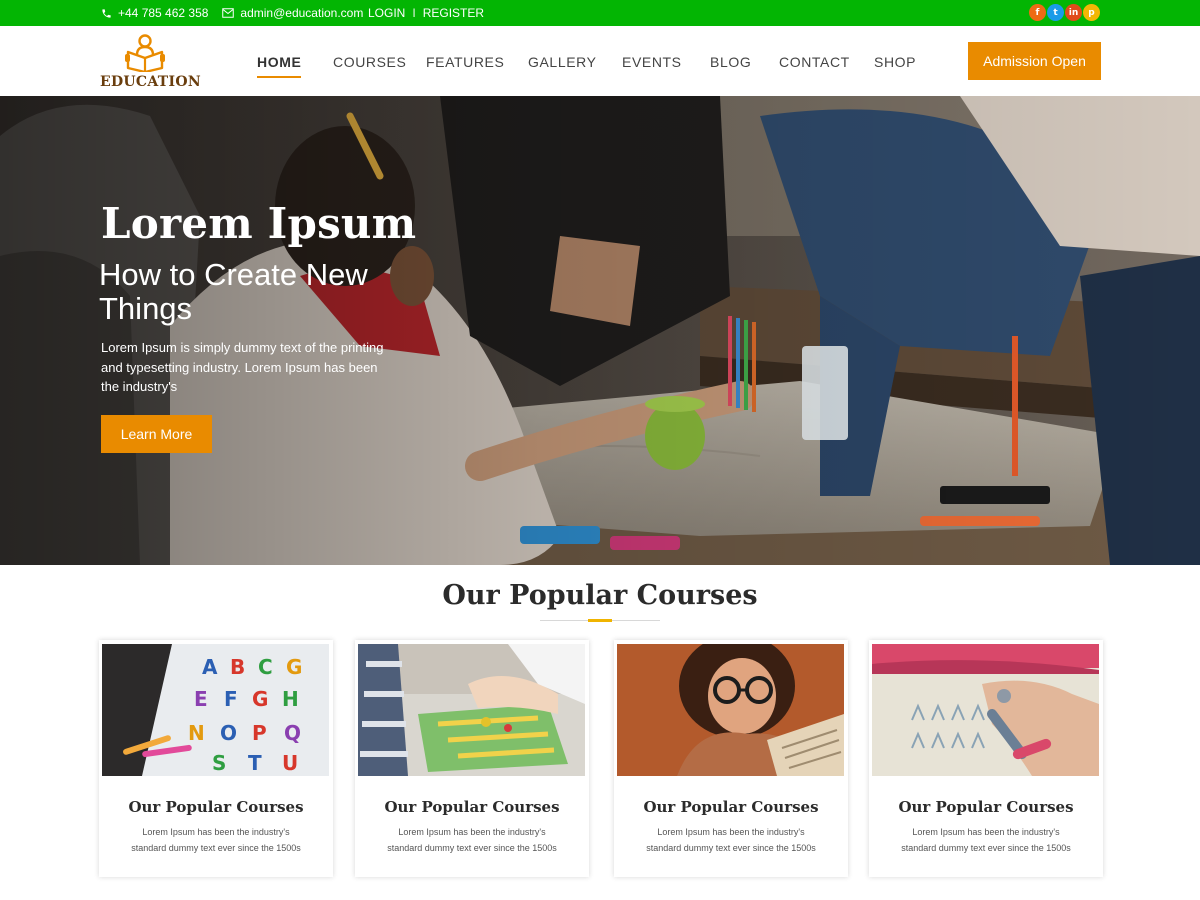 The height and width of the screenshot is (900, 1200). I want to click on login-link: LOGIN, so click(386, 13).